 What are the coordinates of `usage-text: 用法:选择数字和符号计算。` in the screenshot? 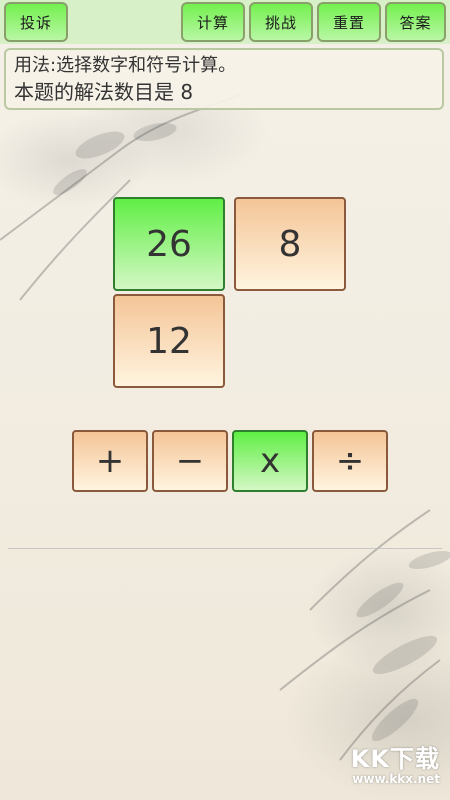 It's located at (125, 65).